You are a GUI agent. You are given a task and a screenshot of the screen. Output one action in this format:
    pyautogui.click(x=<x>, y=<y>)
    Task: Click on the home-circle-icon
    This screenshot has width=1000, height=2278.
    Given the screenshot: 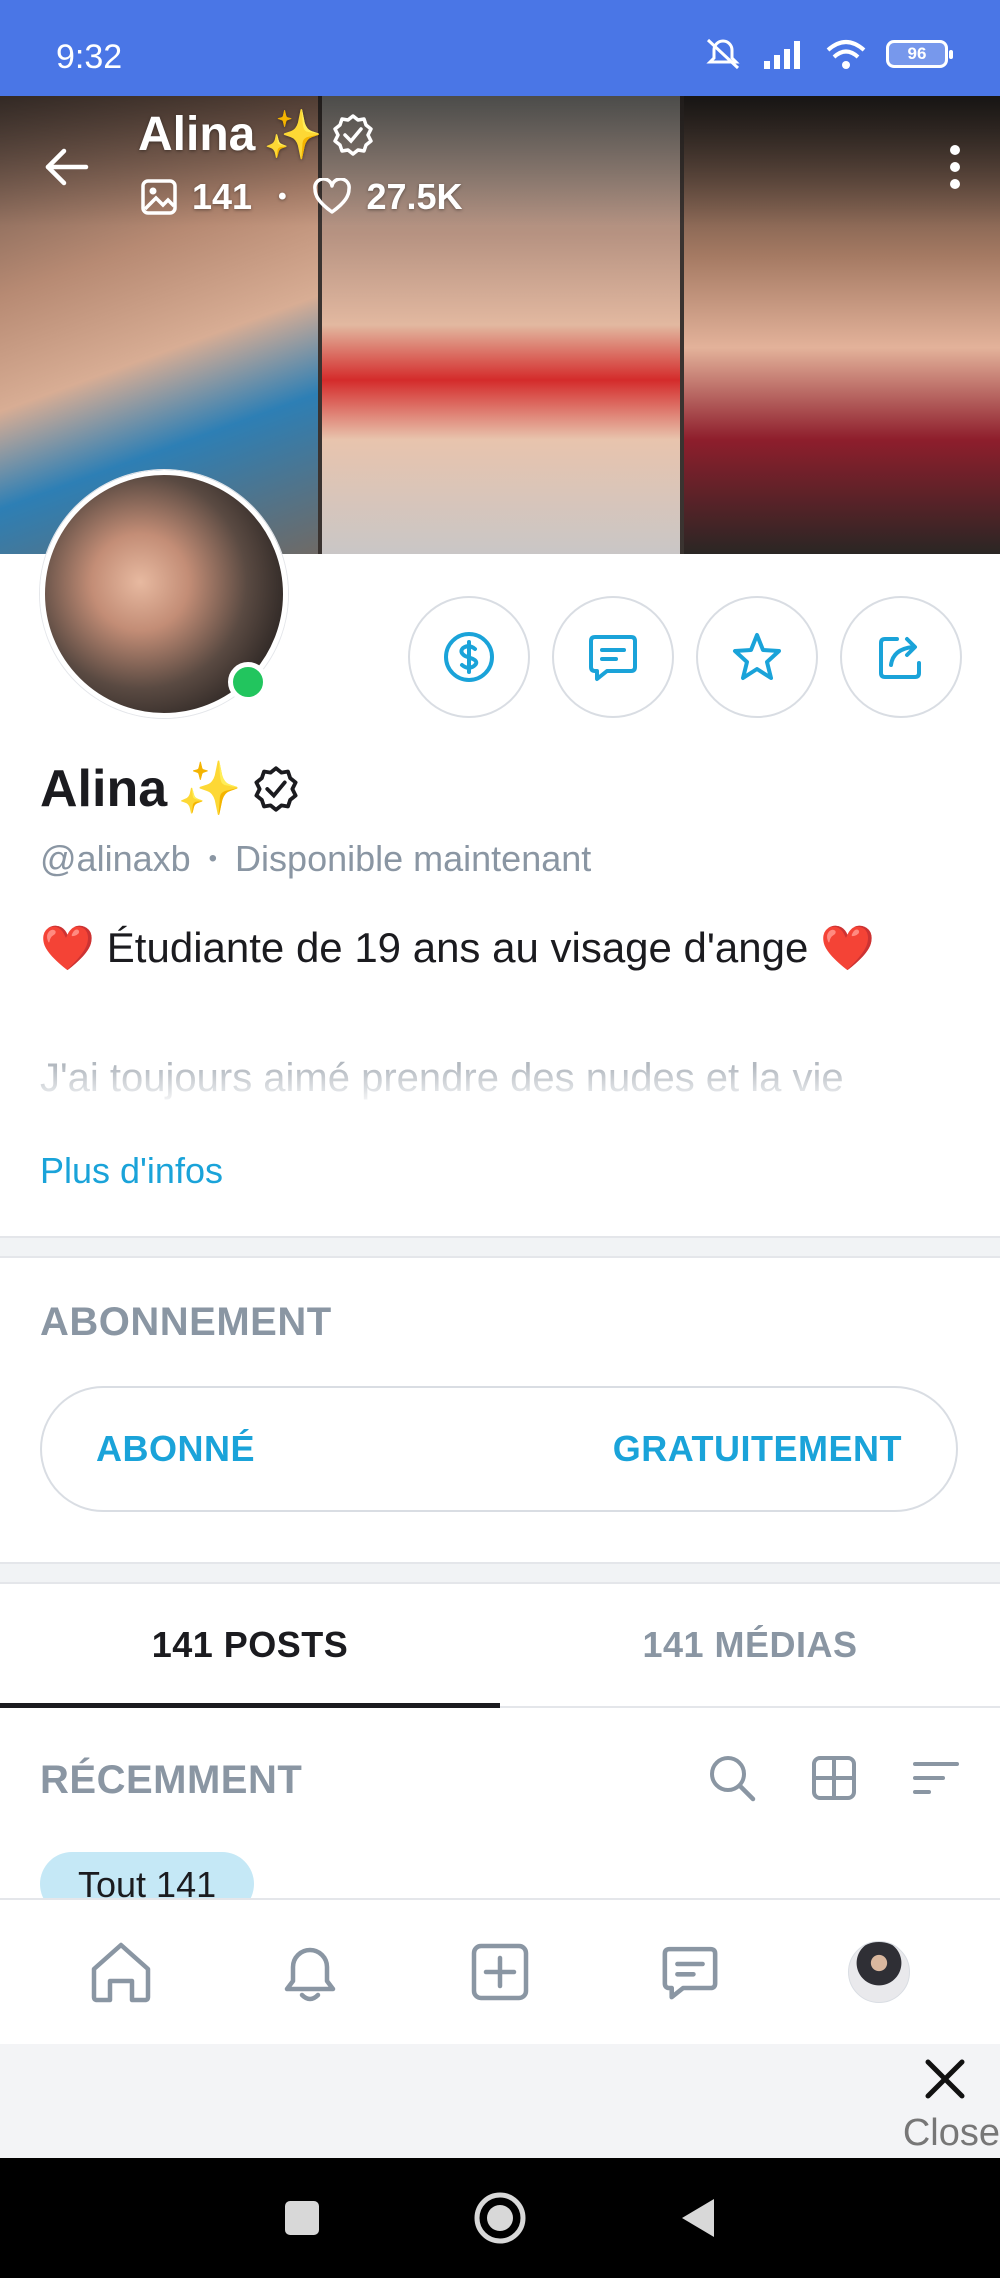 What is the action you would take?
    pyautogui.click(x=500, y=2218)
    